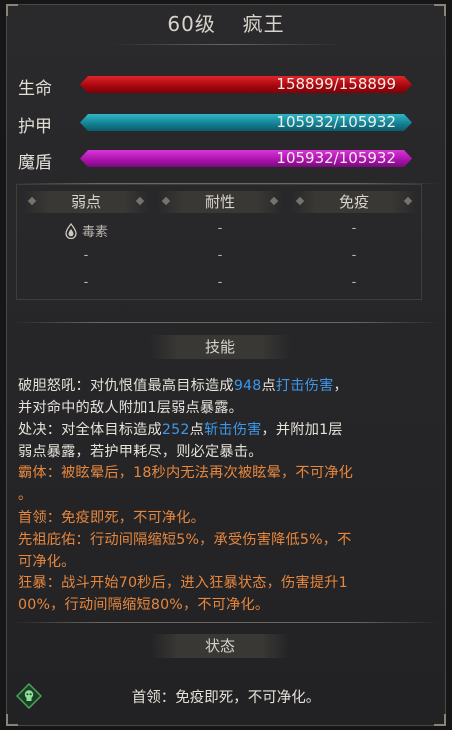 Image resolution: width=452 pixels, height=730 pixels. What do you see at coordinates (90, 430) in the screenshot?
I see `skill-text: 处决：对全体目标造成` at bounding box center [90, 430].